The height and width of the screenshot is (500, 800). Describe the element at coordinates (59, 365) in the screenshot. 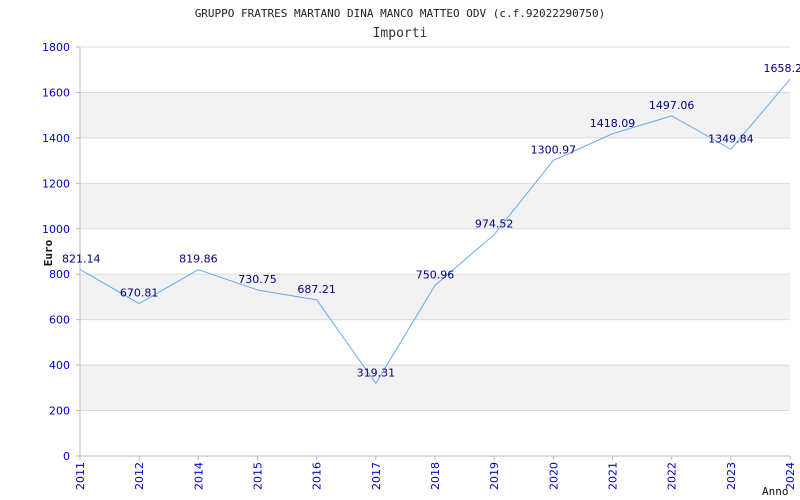

I see `y-tick-label: 400` at that location.